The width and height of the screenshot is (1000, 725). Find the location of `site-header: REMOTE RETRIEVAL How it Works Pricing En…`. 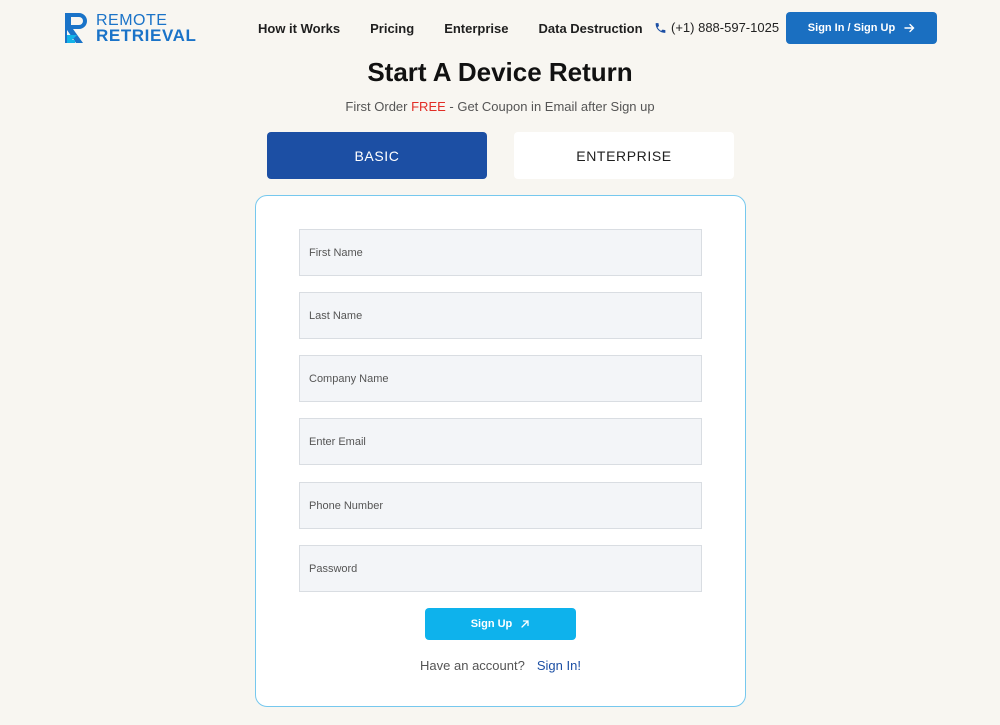

site-header: REMOTE RETRIEVAL How it Works Pricing En… is located at coordinates (500, 28).